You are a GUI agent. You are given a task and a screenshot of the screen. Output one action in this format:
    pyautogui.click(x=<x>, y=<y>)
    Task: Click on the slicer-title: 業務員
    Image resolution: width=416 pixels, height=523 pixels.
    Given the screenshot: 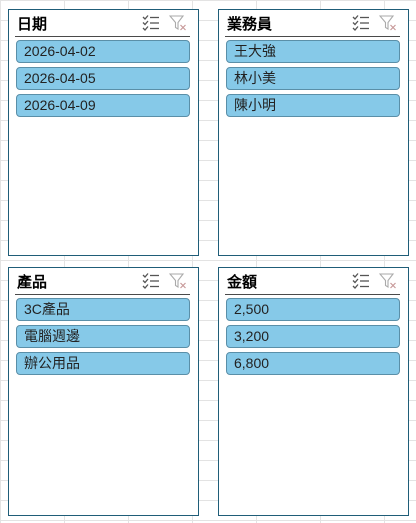 What is the action you would take?
    pyautogui.click(x=250, y=24)
    